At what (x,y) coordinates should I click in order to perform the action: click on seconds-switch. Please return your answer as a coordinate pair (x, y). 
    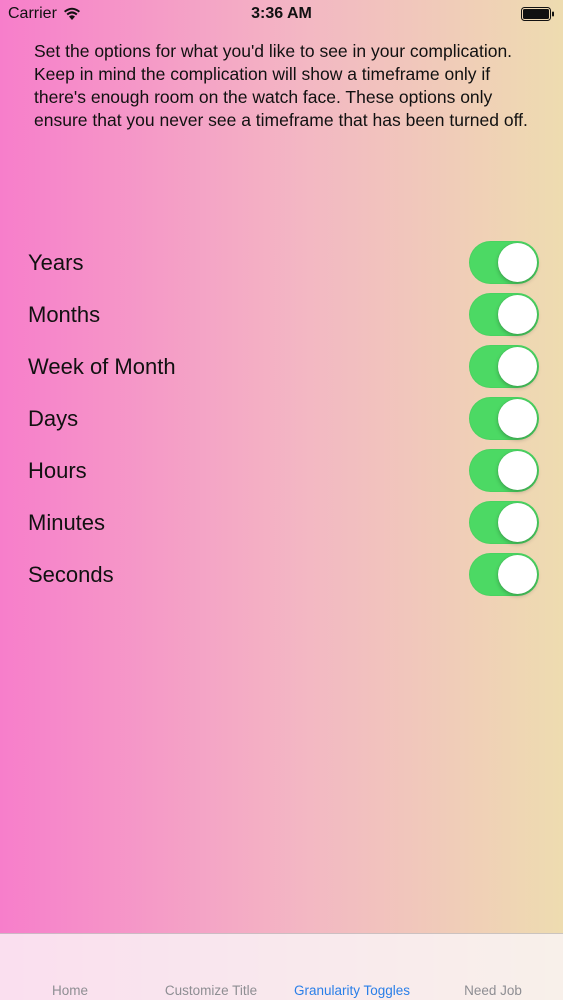
    Looking at the image, I should click on (504, 574).